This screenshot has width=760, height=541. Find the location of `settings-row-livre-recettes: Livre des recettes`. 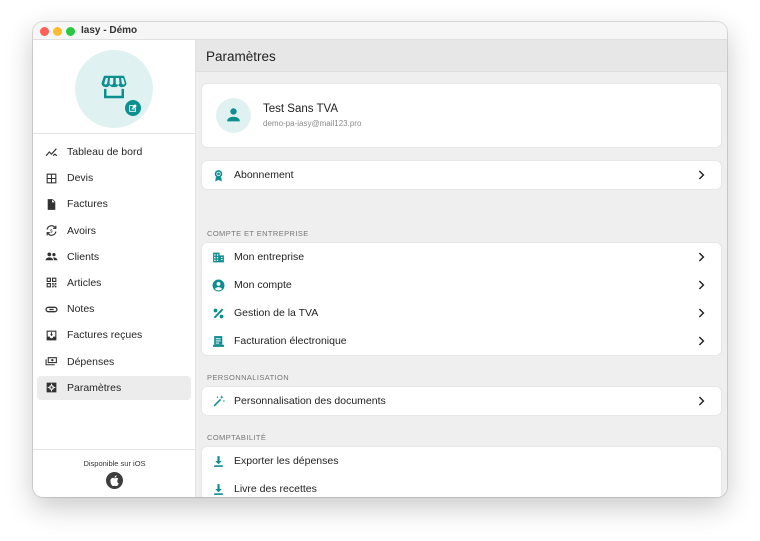

settings-row-livre-recettes: Livre des recettes is located at coordinates (461, 486).